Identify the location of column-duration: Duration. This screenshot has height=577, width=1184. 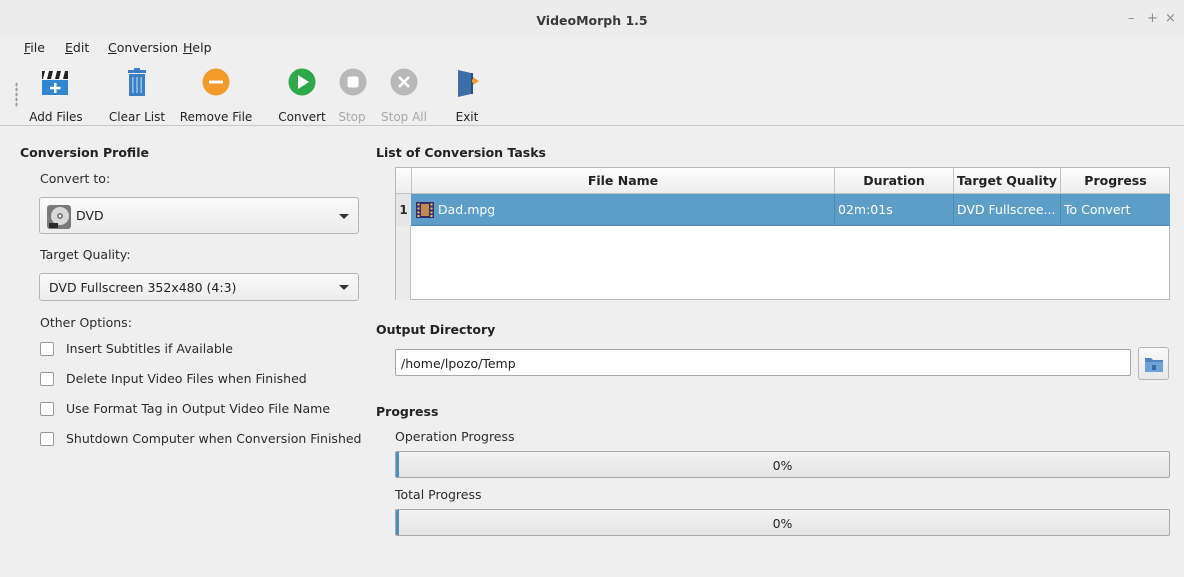
(893, 181).